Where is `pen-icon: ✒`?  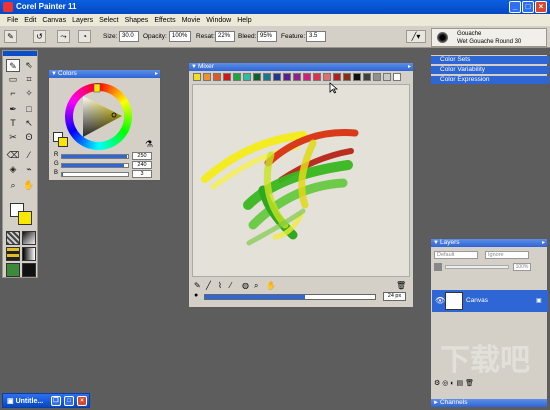
pen-icon: ✒ is located at coordinates (13, 109).